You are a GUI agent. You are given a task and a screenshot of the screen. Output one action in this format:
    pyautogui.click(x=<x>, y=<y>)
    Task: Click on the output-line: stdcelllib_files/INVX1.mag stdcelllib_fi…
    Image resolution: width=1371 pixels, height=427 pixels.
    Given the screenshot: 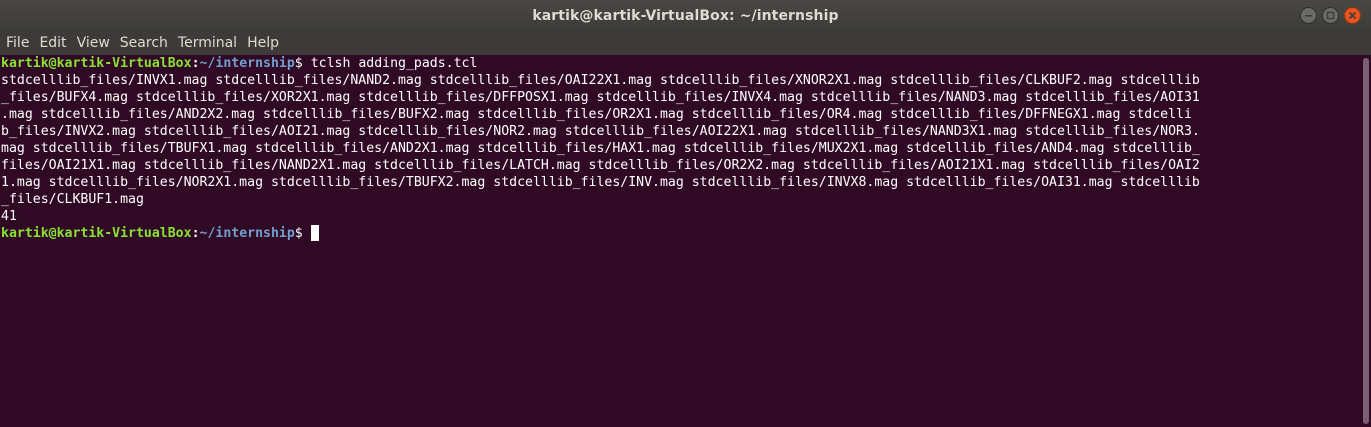 What is the action you would take?
    pyautogui.click(x=600, y=80)
    